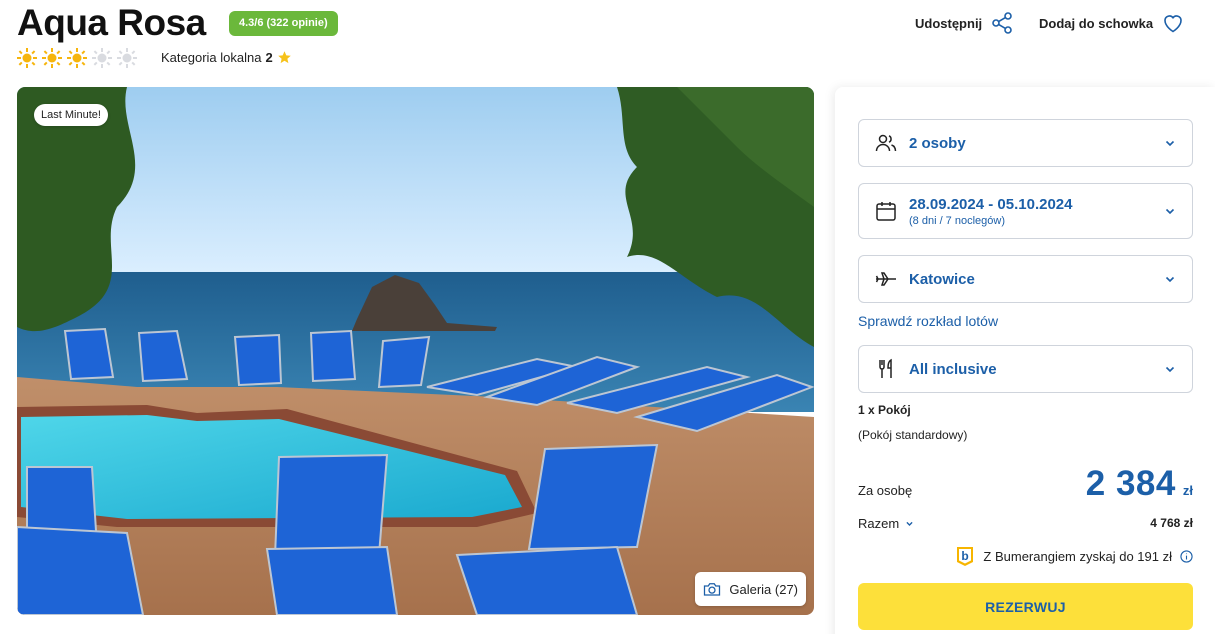 Image resolution: width=1215 pixels, height=634 pixels. Describe the element at coordinates (1025, 279) in the screenshot. I see `departure-select: Katowice` at that location.